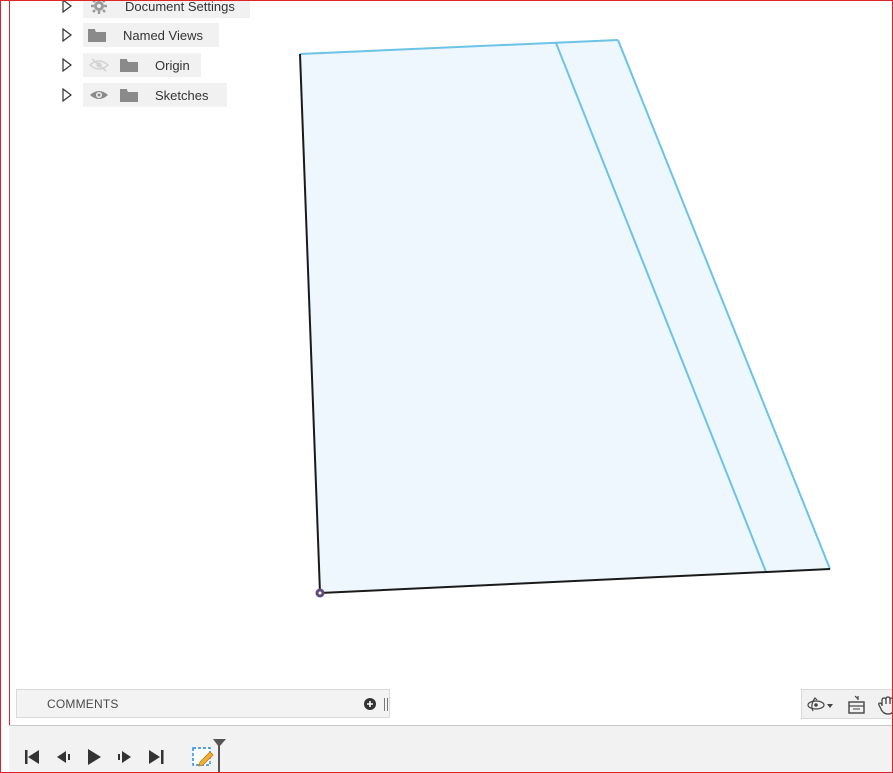 The width and height of the screenshot is (893, 773). Describe the element at coordinates (99, 8) in the screenshot. I see `gear-icon` at that location.